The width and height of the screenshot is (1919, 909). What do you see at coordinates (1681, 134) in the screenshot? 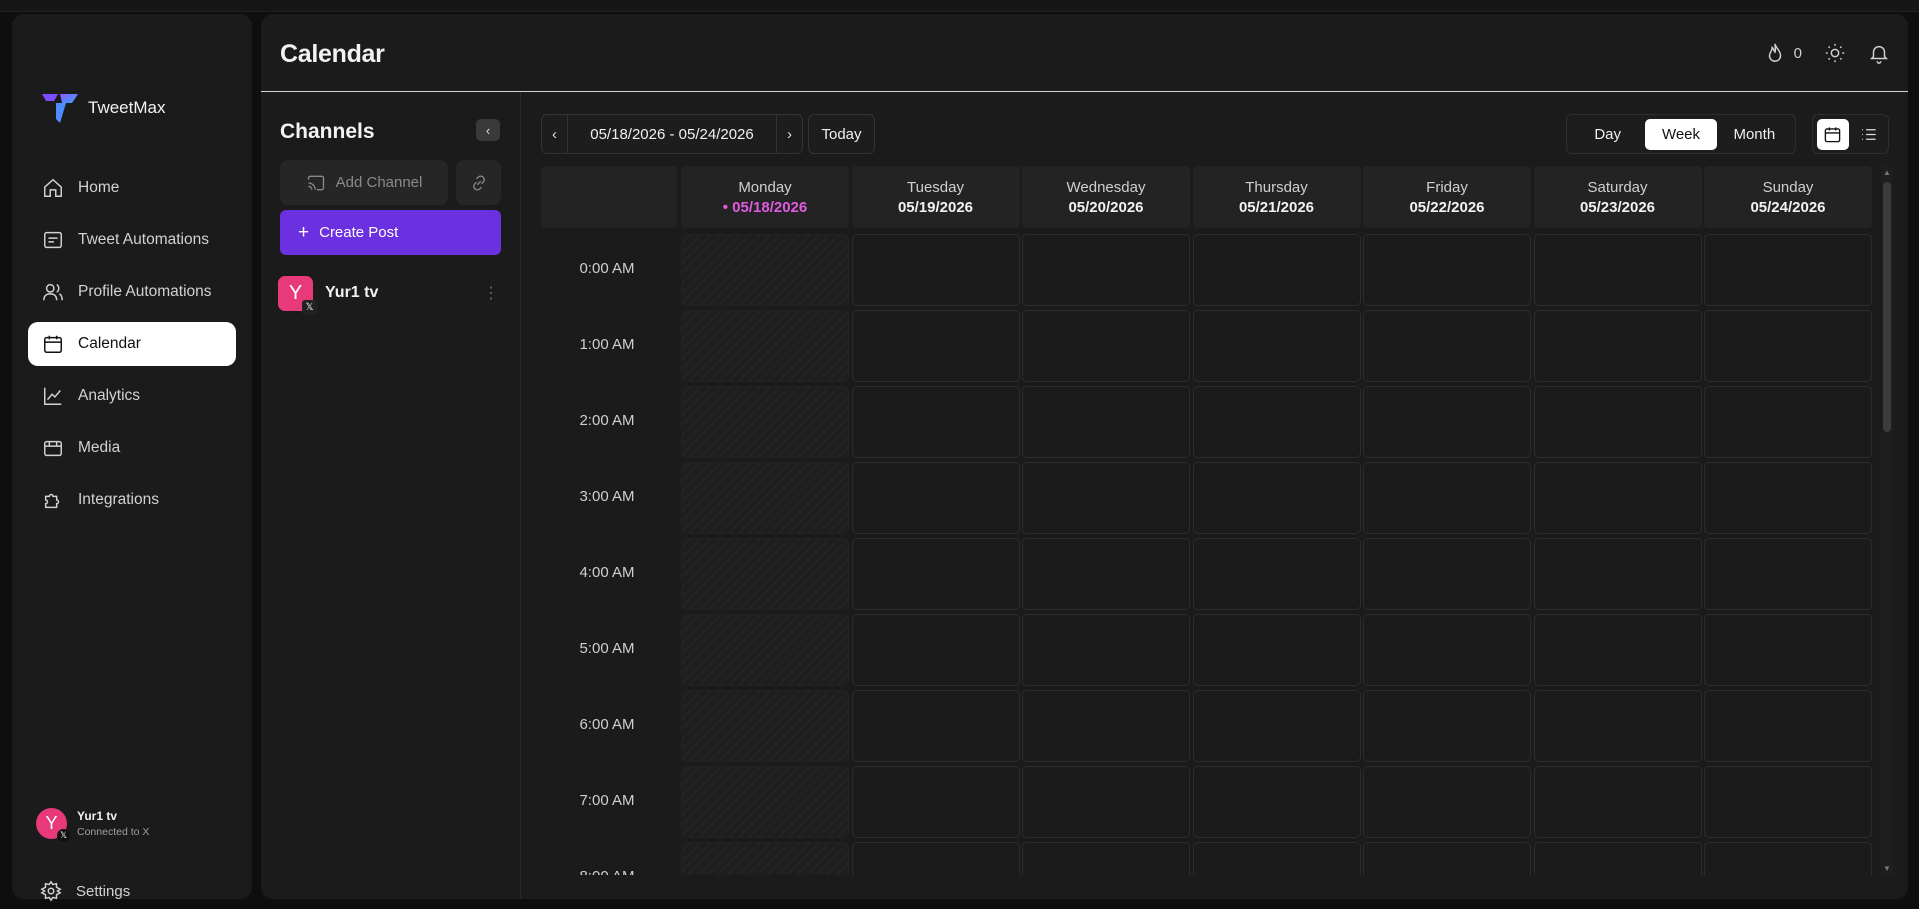
I see `view-week-button: Week` at bounding box center [1681, 134].